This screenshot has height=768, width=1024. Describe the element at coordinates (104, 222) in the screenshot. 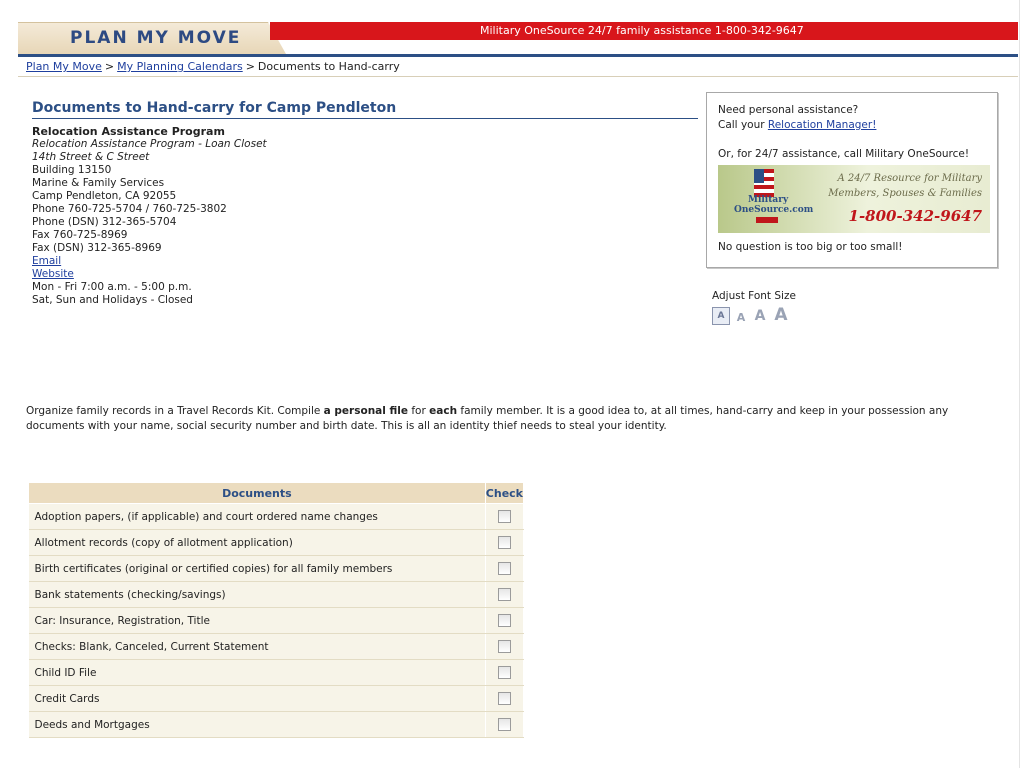

I see `phone-dsn-line: Phone (DSN) 312-365-5704` at that location.